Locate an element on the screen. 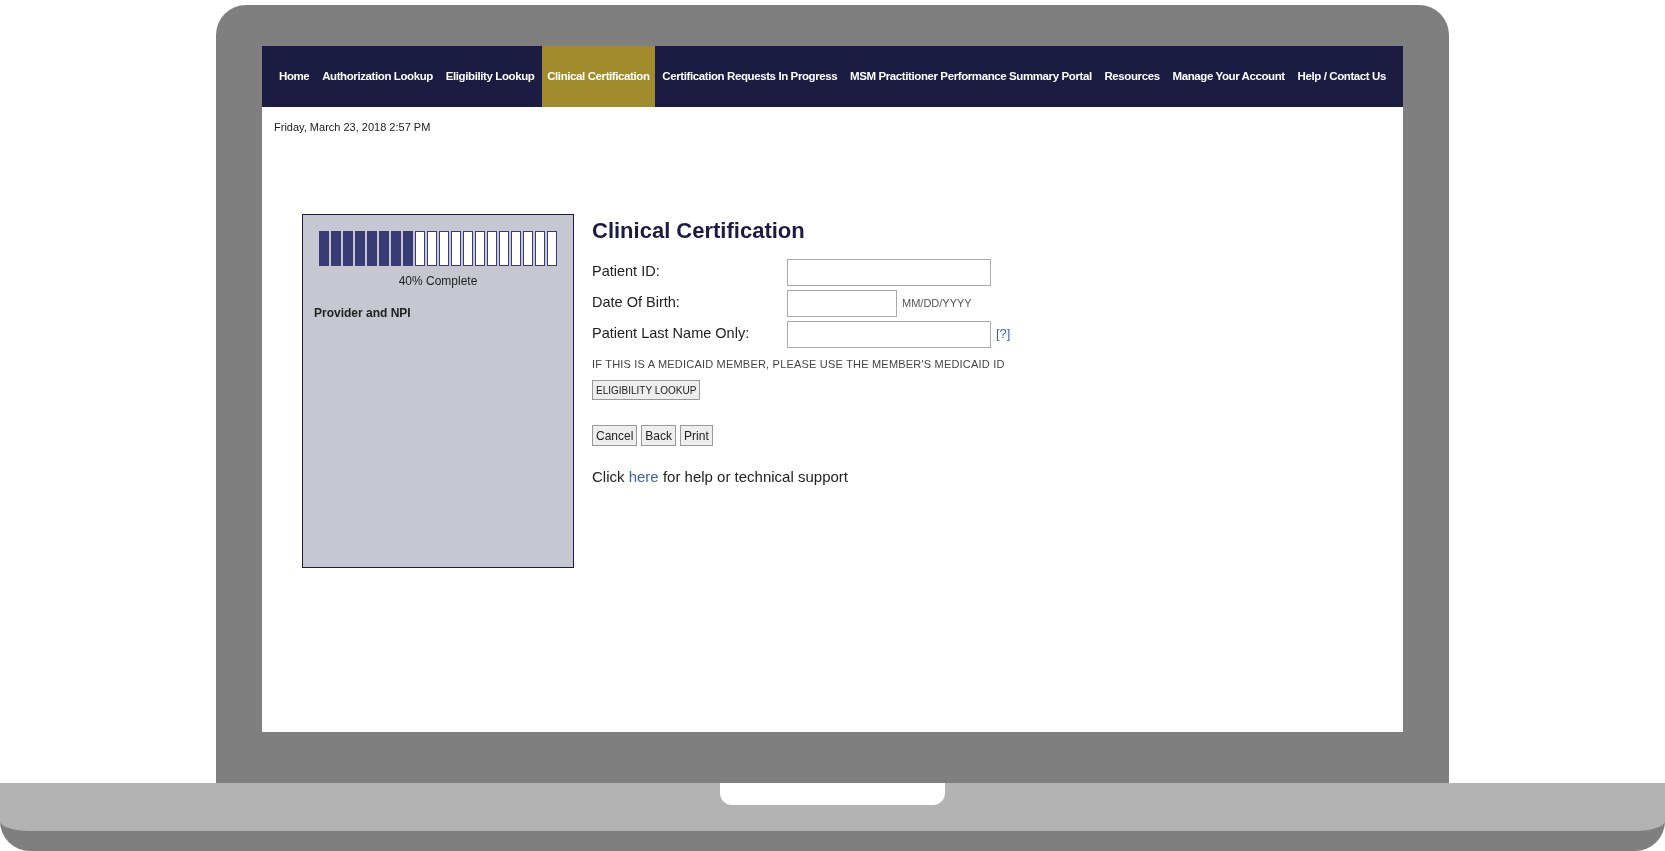  field-label: Patient ID: is located at coordinates (626, 272).